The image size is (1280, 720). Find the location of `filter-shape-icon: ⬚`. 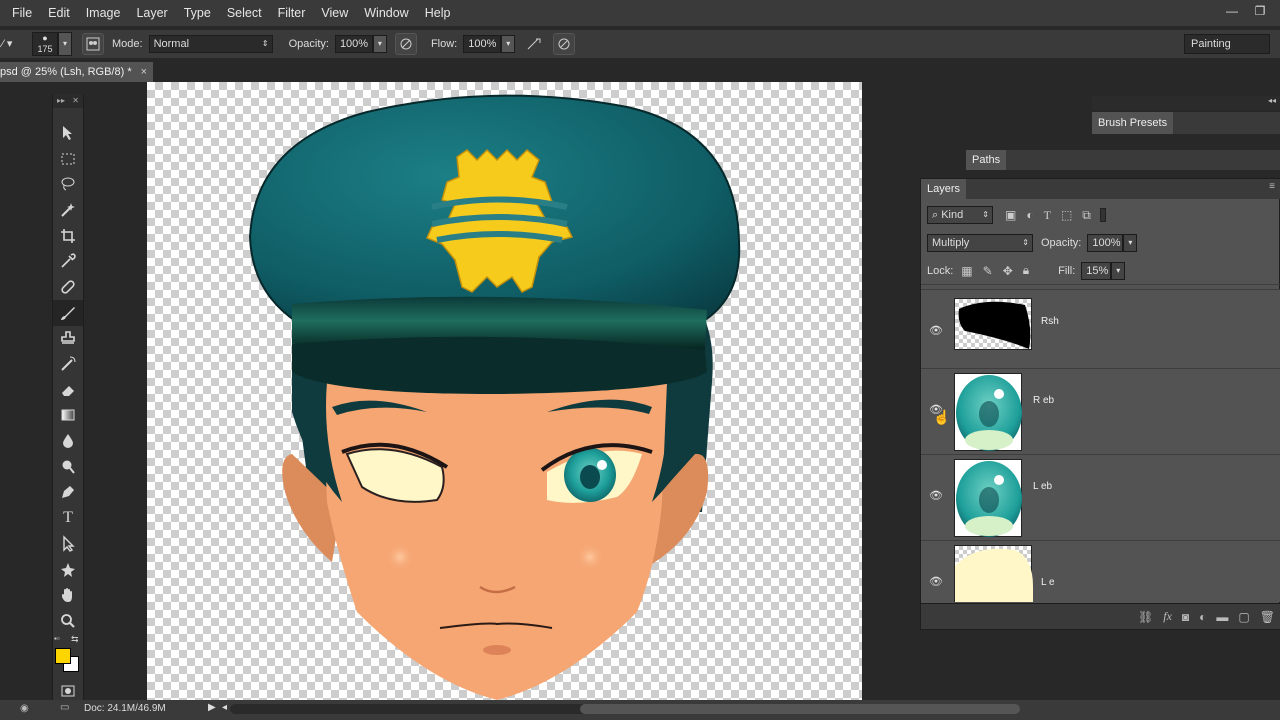

filter-shape-icon: ⬚ is located at coordinates (1066, 215).